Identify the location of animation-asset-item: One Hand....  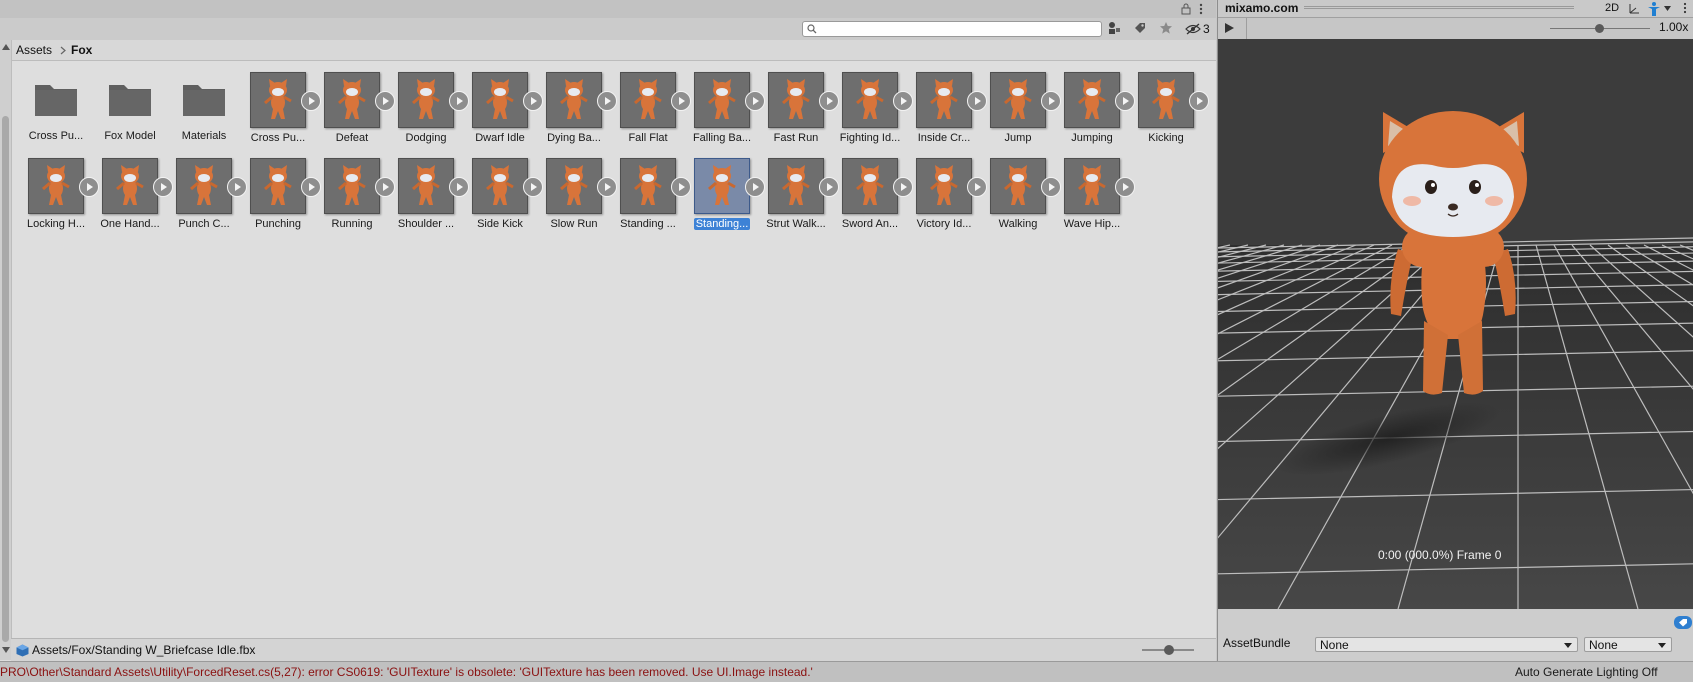
(135, 199).